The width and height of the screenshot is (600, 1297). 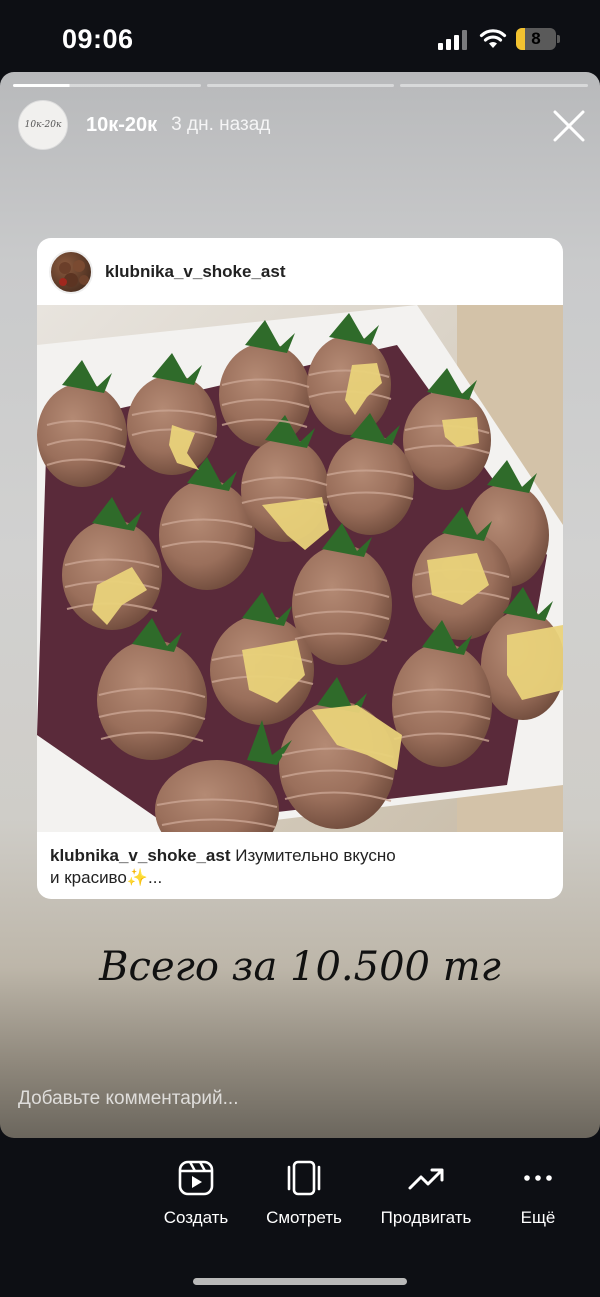 I want to click on more-icon, so click(x=538, y=1178).